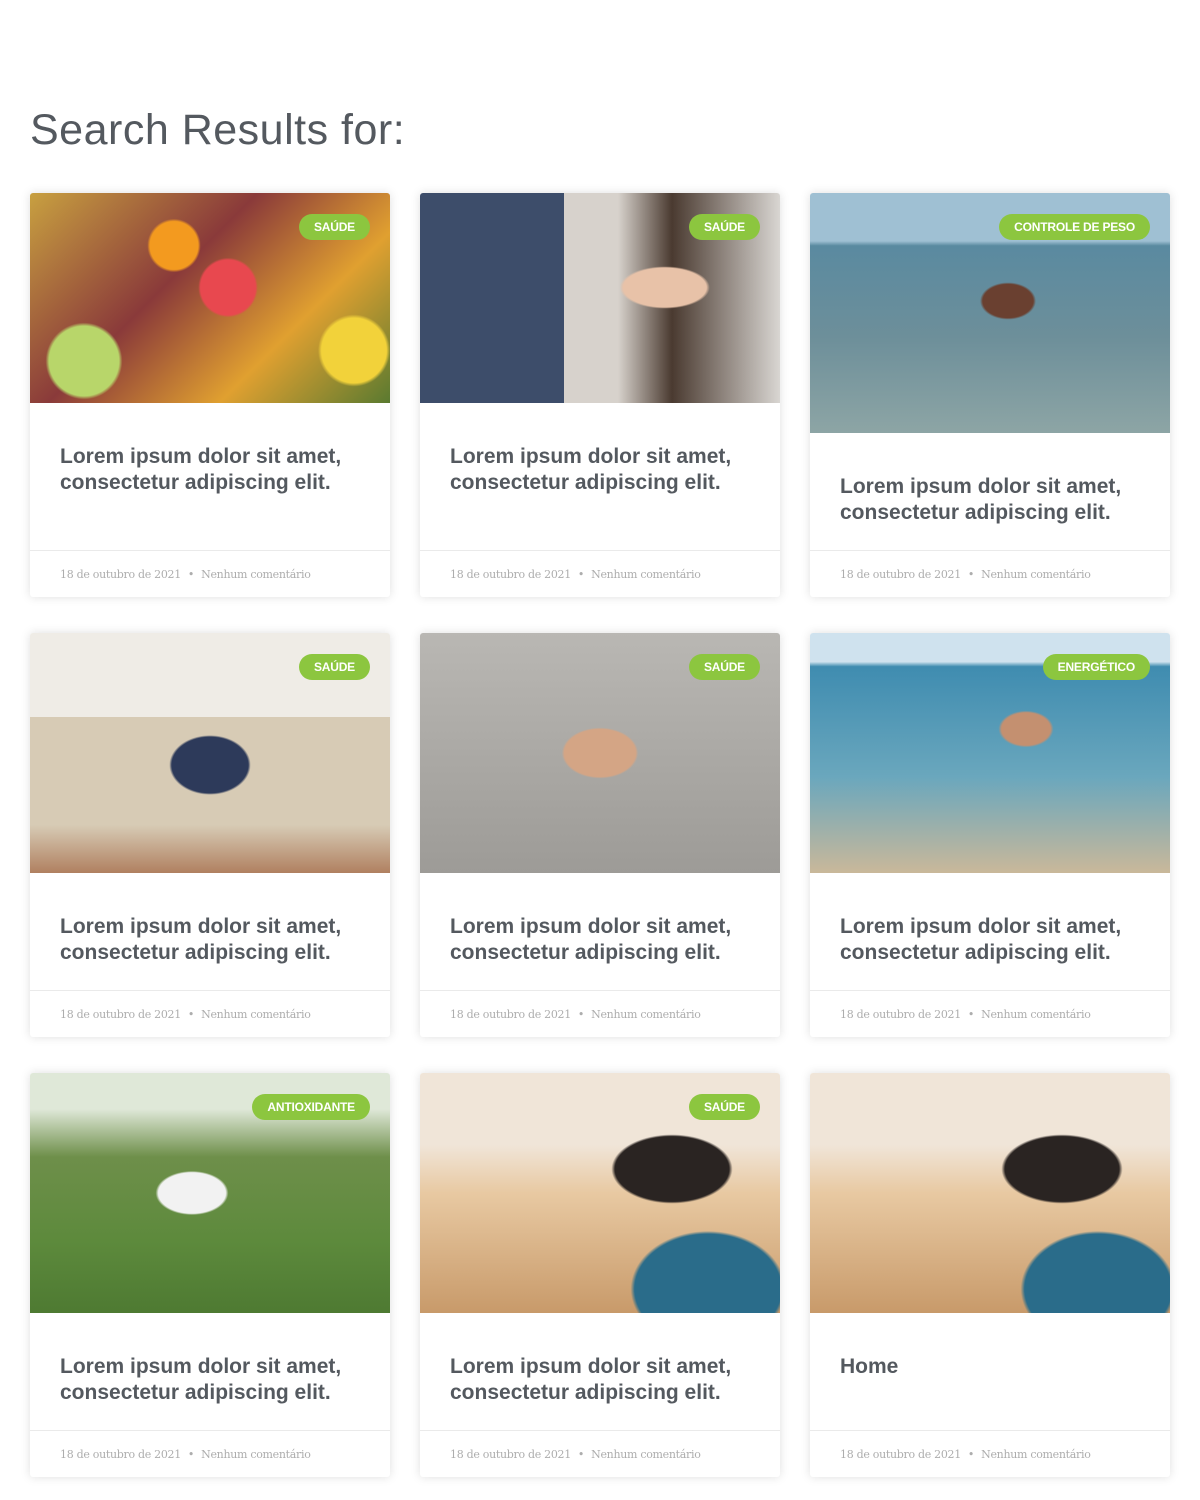 The width and height of the screenshot is (1200, 1500). Describe the element at coordinates (311, 1107) in the screenshot. I see `category-badge: ANTIOXIDANTE` at that location.